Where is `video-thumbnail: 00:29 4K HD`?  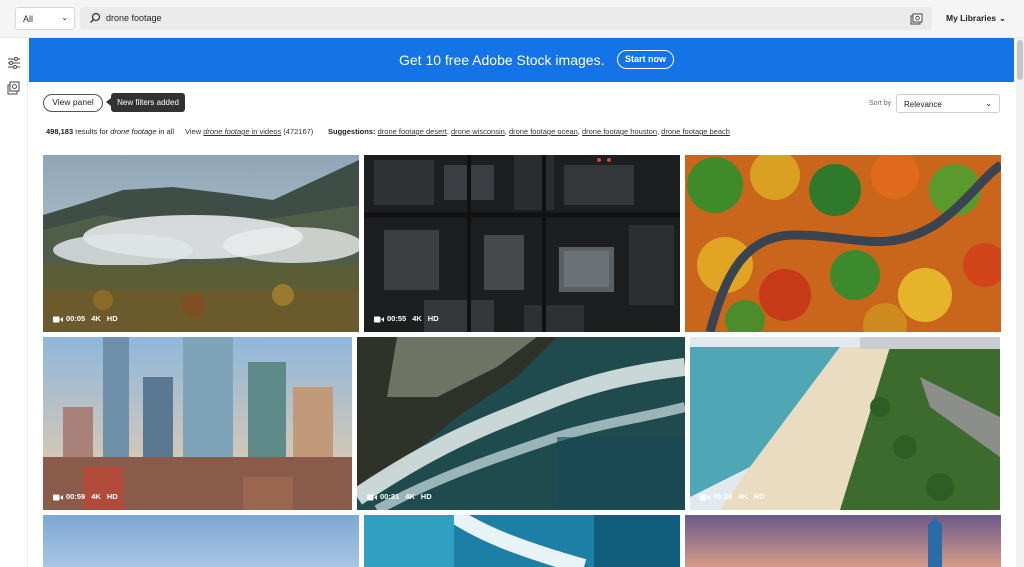 video-thumbnail: 00:29 4K HD is located at coordinates (845, 423).